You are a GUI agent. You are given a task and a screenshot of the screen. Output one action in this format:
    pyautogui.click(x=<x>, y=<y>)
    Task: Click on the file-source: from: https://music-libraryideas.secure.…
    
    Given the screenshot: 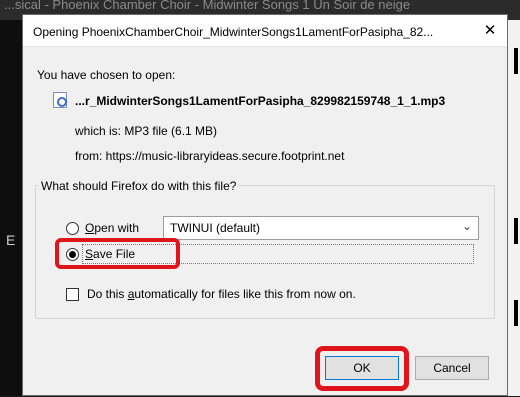 What is the action you would take?
    pyautogui.click(x=210, y=156)
    